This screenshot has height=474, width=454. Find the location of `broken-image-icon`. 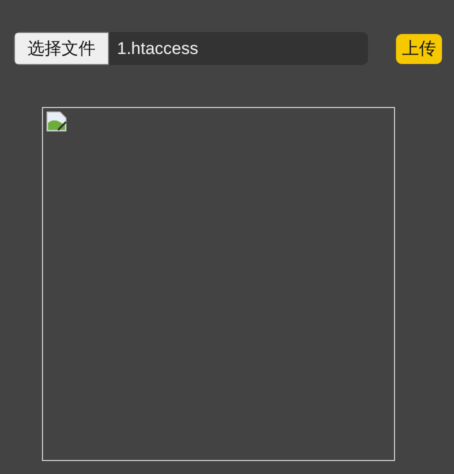

broken-image-icon is located at coordinates (57, 122).